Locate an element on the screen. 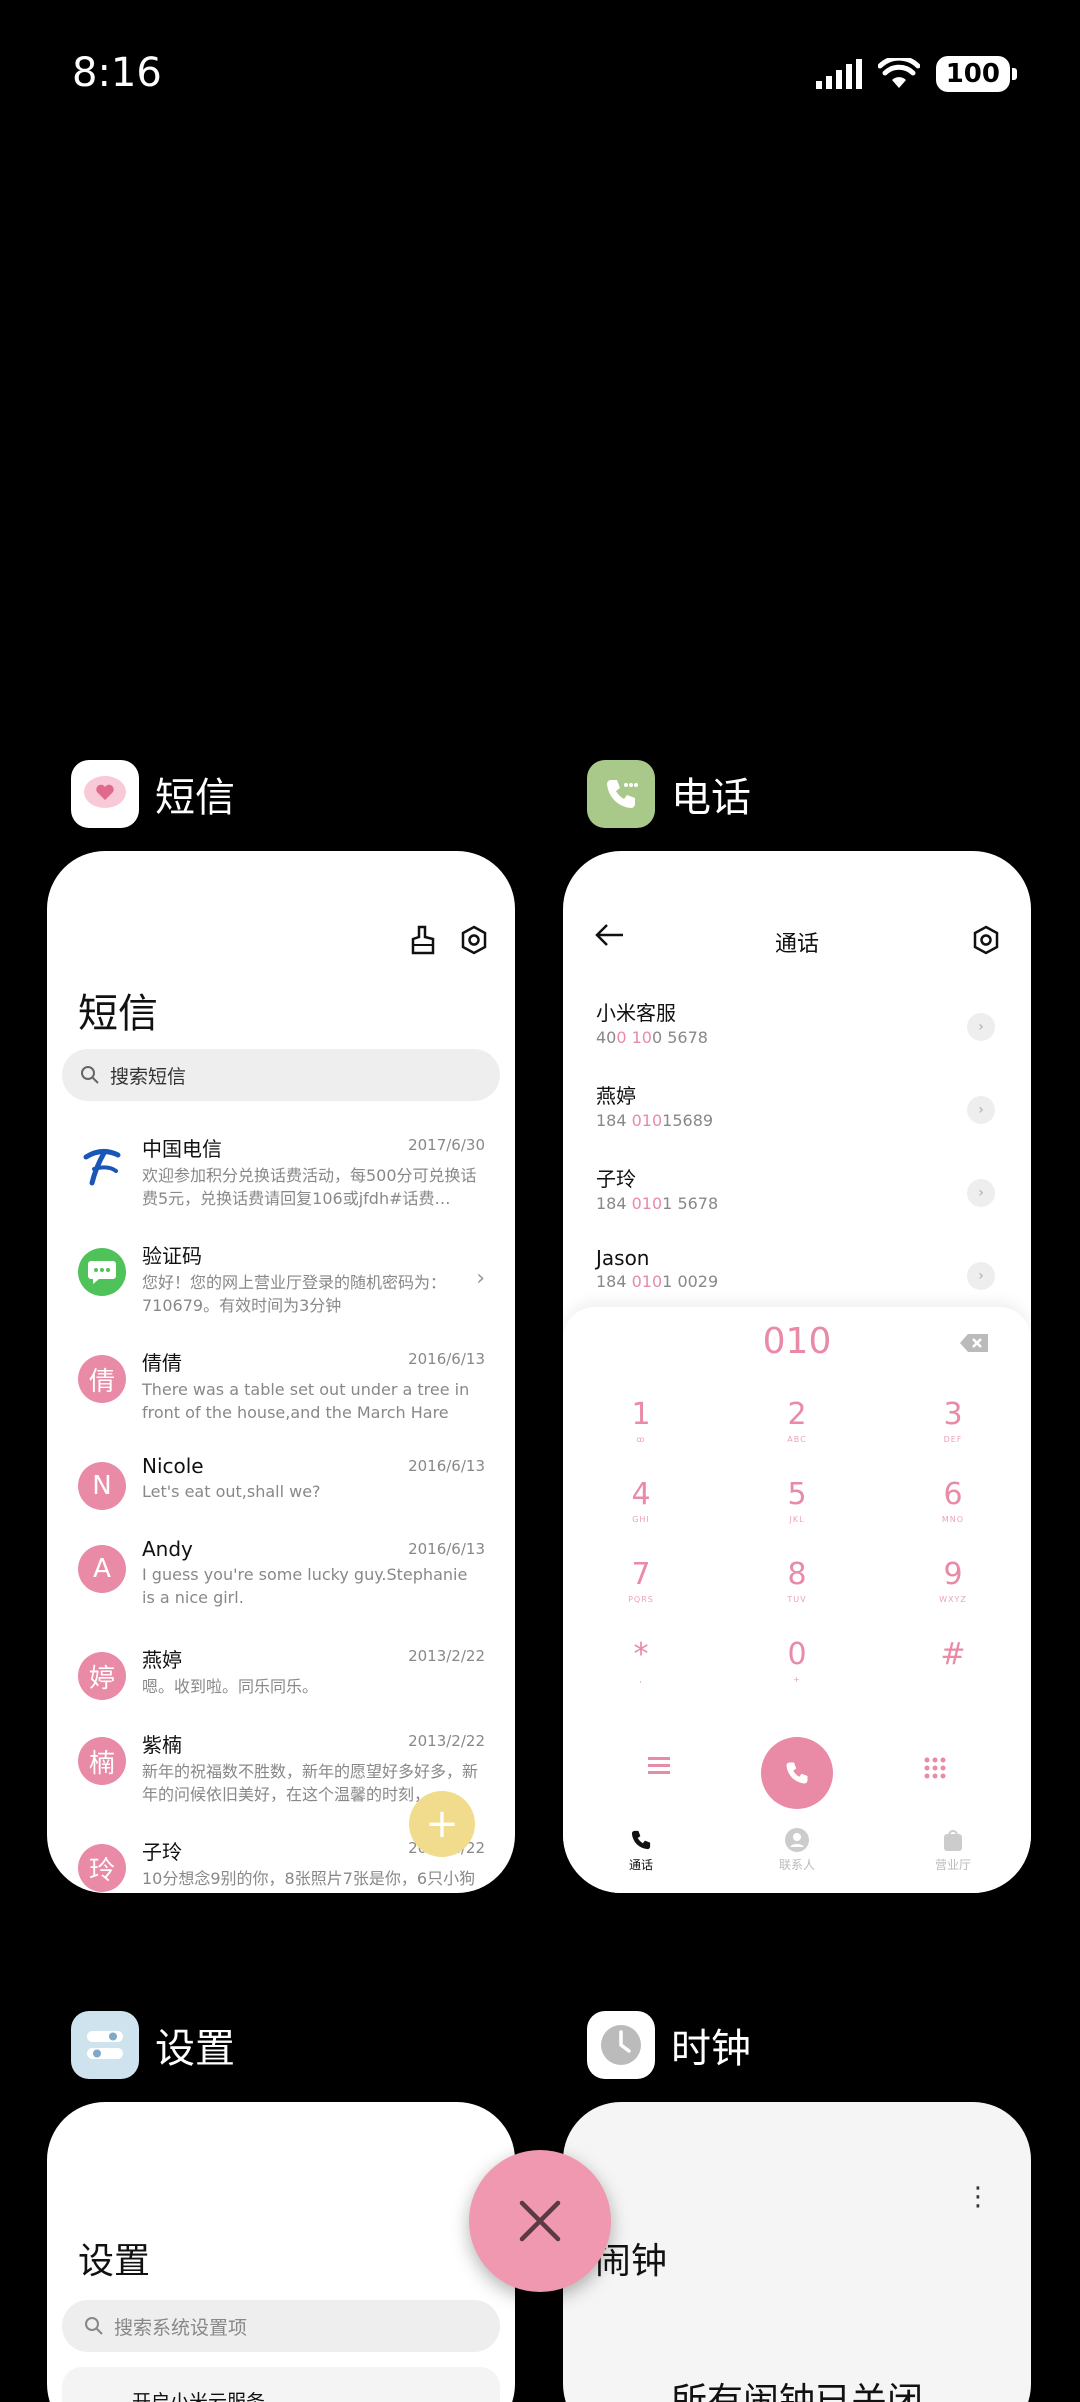 The image size is (1080, 2402). settings-app-card: 设置 搜索系统设置项 开启小米云服务 is located at coordinates (281, 2252).